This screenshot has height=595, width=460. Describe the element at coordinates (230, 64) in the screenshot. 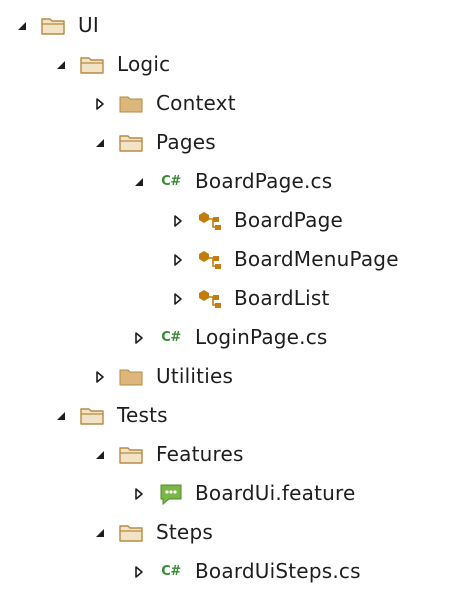

I see `tree-item: Logic` at that location.